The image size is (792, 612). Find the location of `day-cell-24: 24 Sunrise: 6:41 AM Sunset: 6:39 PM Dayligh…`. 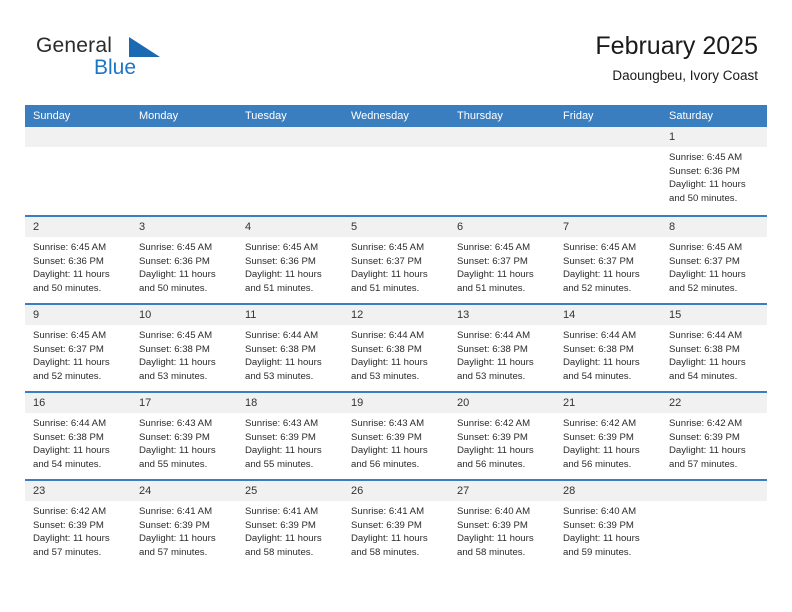

day-cell-24: 24 Sunrise: 6:41 AM Sunset: 6:39 PM Dayligh… is located at coordinates (184, 524).